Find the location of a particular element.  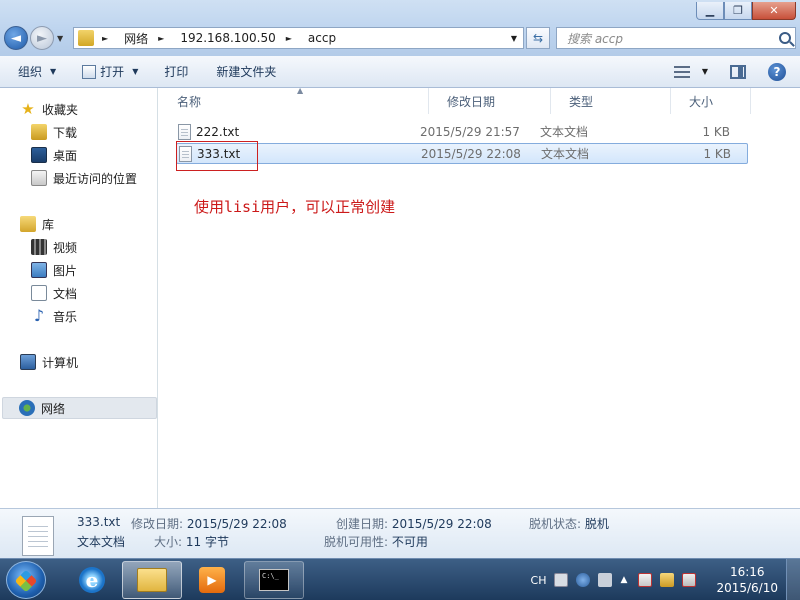

file-row-selected: 333.txt 2015/5/29 22:08 文本文档 1 KB is located at coordinates (462, 153).